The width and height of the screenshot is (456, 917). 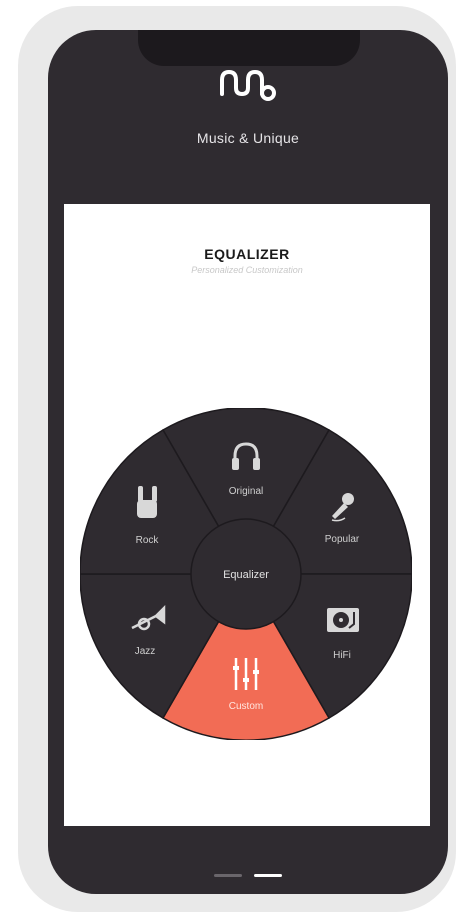 I want to click on page-indicator-dot, so click(x=228, y=875).